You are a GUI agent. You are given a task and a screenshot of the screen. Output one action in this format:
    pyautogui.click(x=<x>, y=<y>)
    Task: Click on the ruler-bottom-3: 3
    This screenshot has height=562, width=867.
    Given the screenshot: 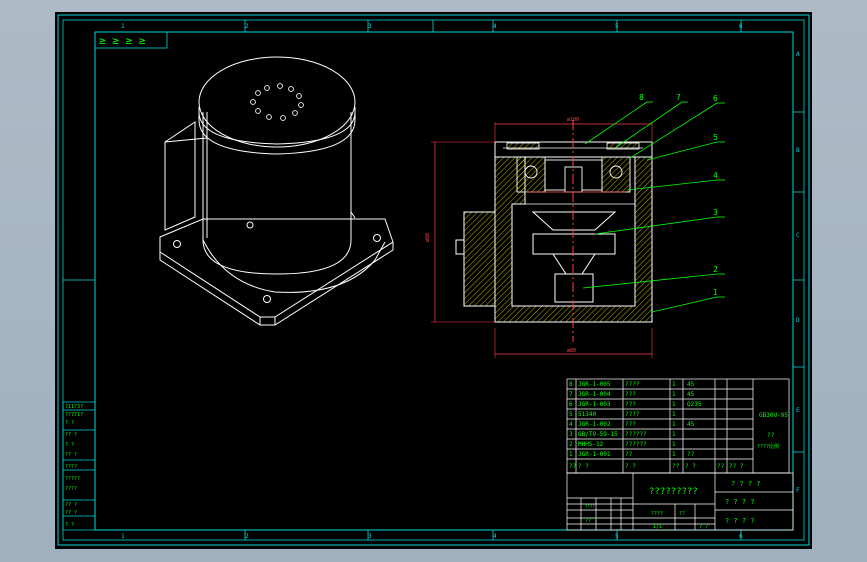 What is the action you would take?
    pyautogui.click(x=370, y=536)
    